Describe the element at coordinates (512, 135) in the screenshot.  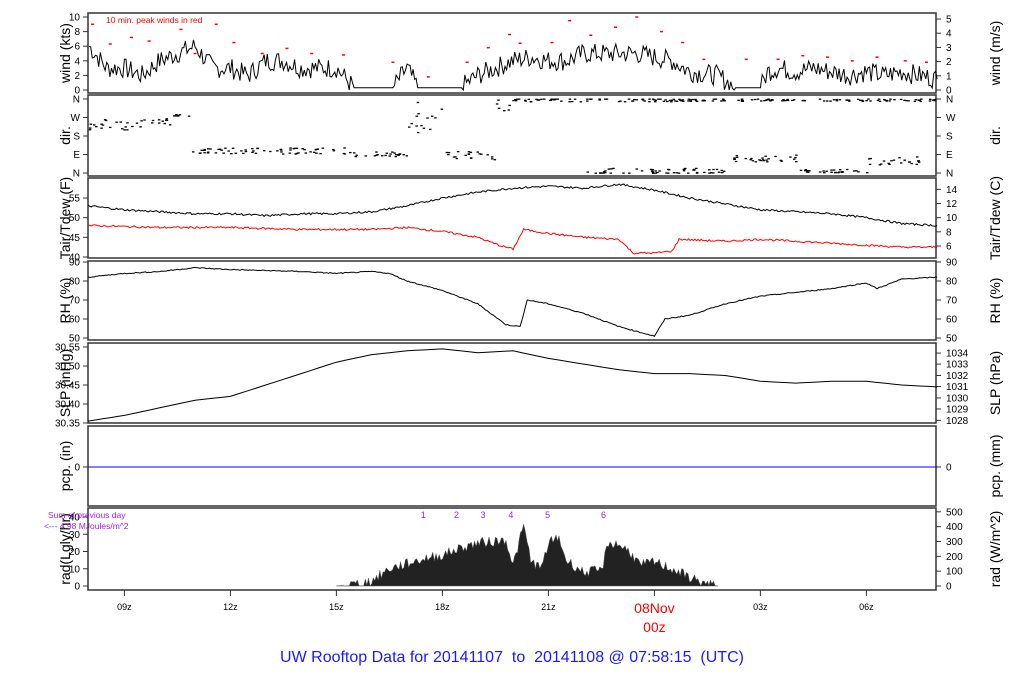
I see `dir-panel-frame` at that location.